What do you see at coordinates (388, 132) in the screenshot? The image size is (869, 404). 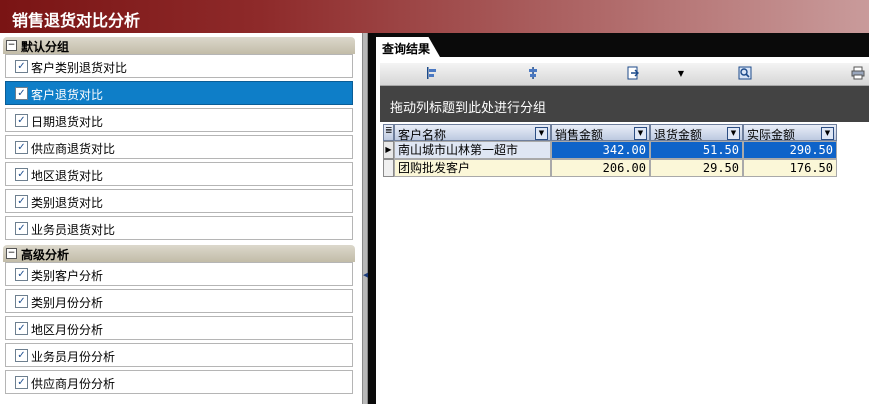 I see `column-chooser-icon: ≣` at bounding box center [388, 132].